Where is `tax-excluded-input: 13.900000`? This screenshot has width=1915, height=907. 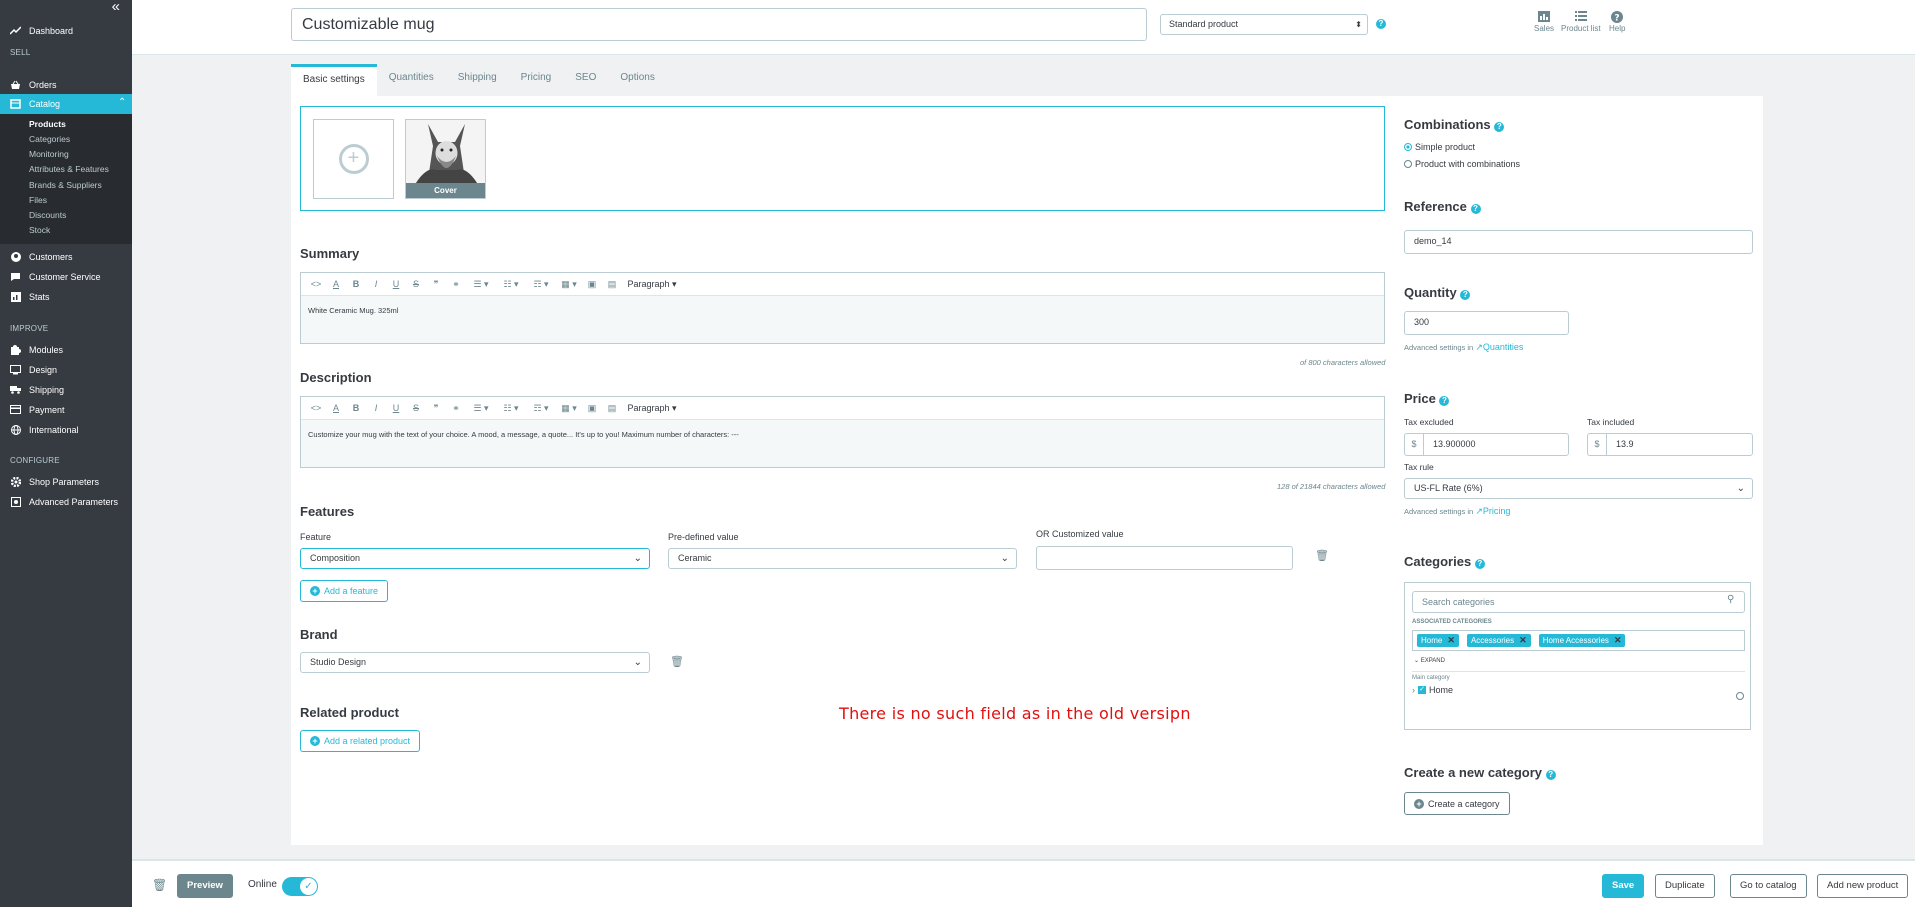
tax-excluded-input: 13.900000 is located at coordinates (1496, 444).